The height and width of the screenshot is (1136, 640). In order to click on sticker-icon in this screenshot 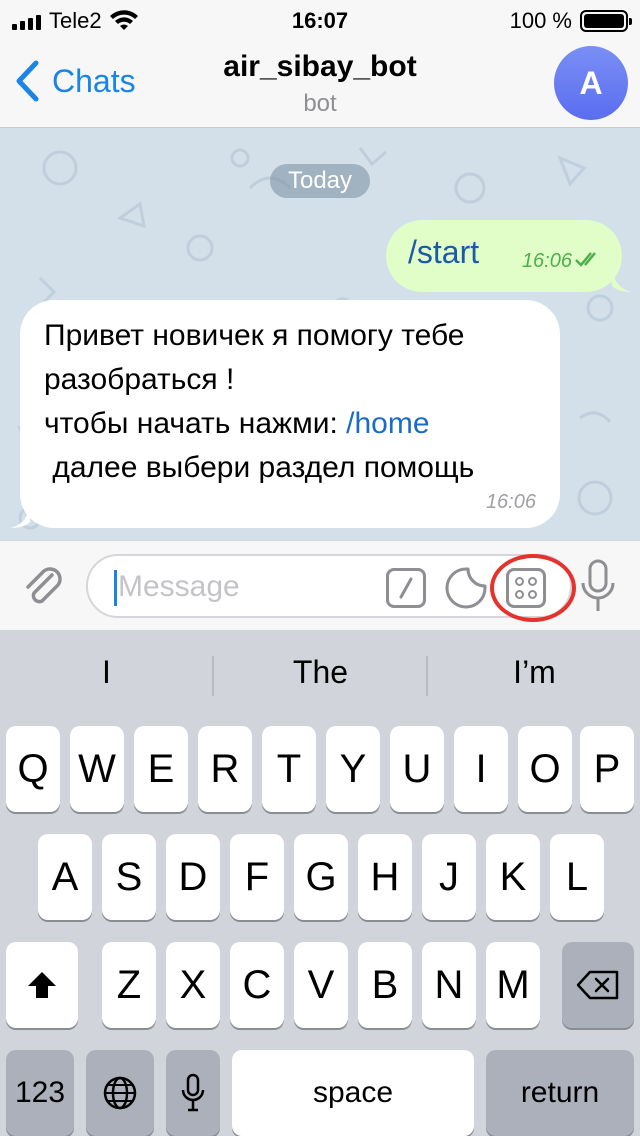, I will do `click(466, 588)`.